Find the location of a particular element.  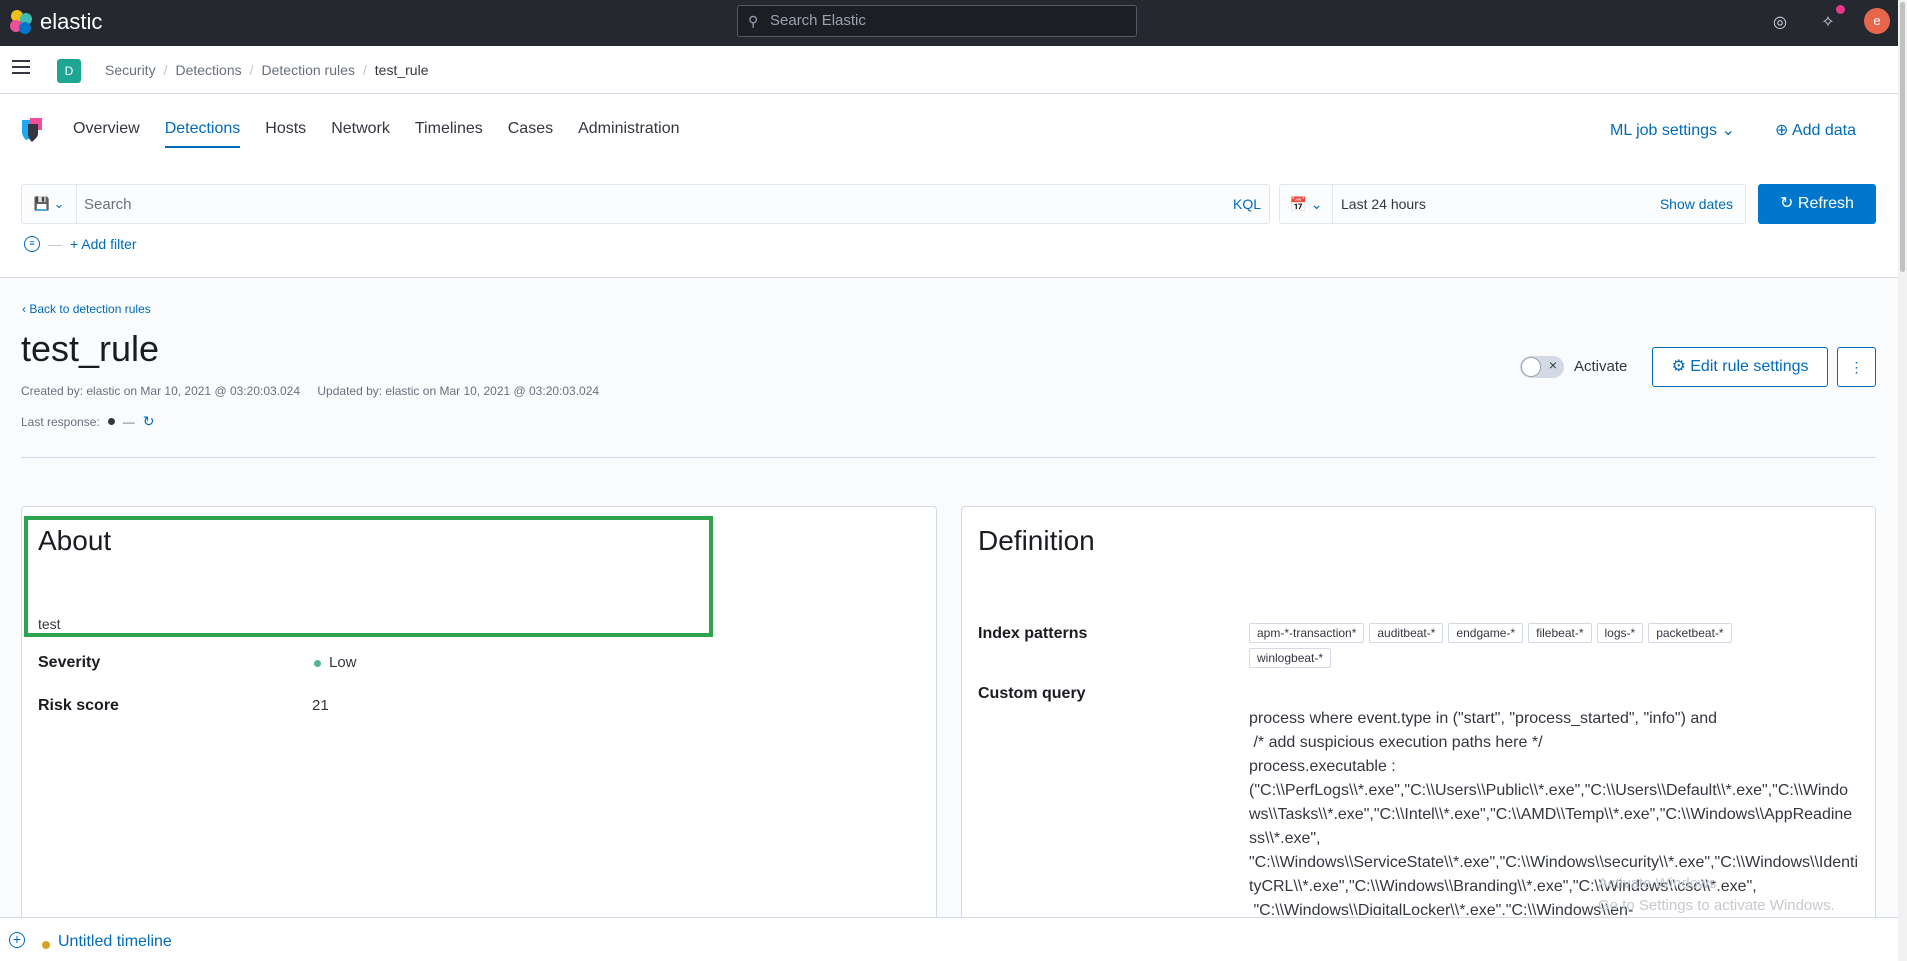

activate-switch: × is located at coordinates (1542, 367).